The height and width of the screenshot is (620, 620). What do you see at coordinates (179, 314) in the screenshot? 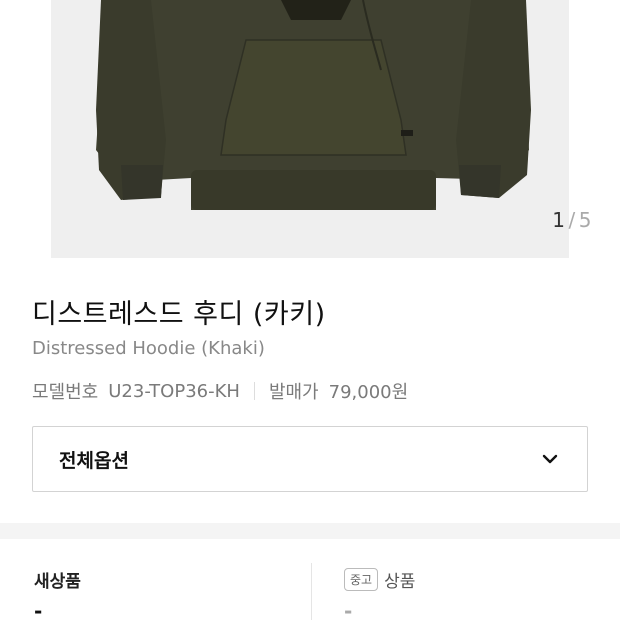
I see `product-title-korean: 디스트레스드 후디 (카키)` at bounding box center [179, 314].